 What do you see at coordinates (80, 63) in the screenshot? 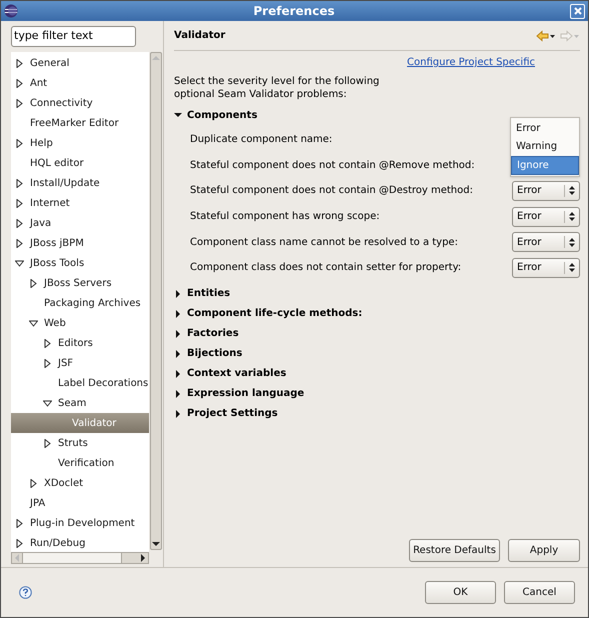
I see `tree-item: General` at bounding box center [80, 63].